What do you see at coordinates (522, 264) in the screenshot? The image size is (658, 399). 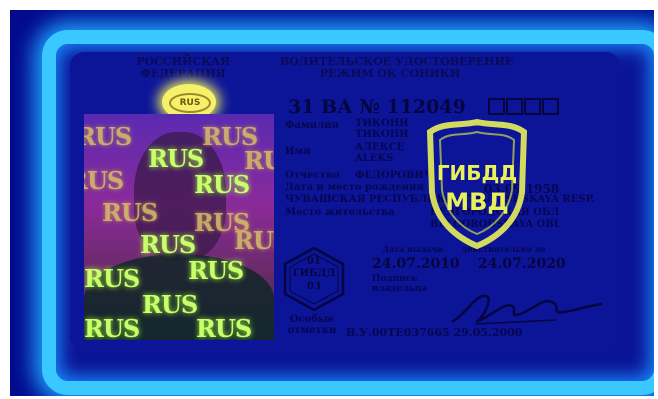 I see `expiry-date: 24.07.2020` at bounding box center [522, 264].